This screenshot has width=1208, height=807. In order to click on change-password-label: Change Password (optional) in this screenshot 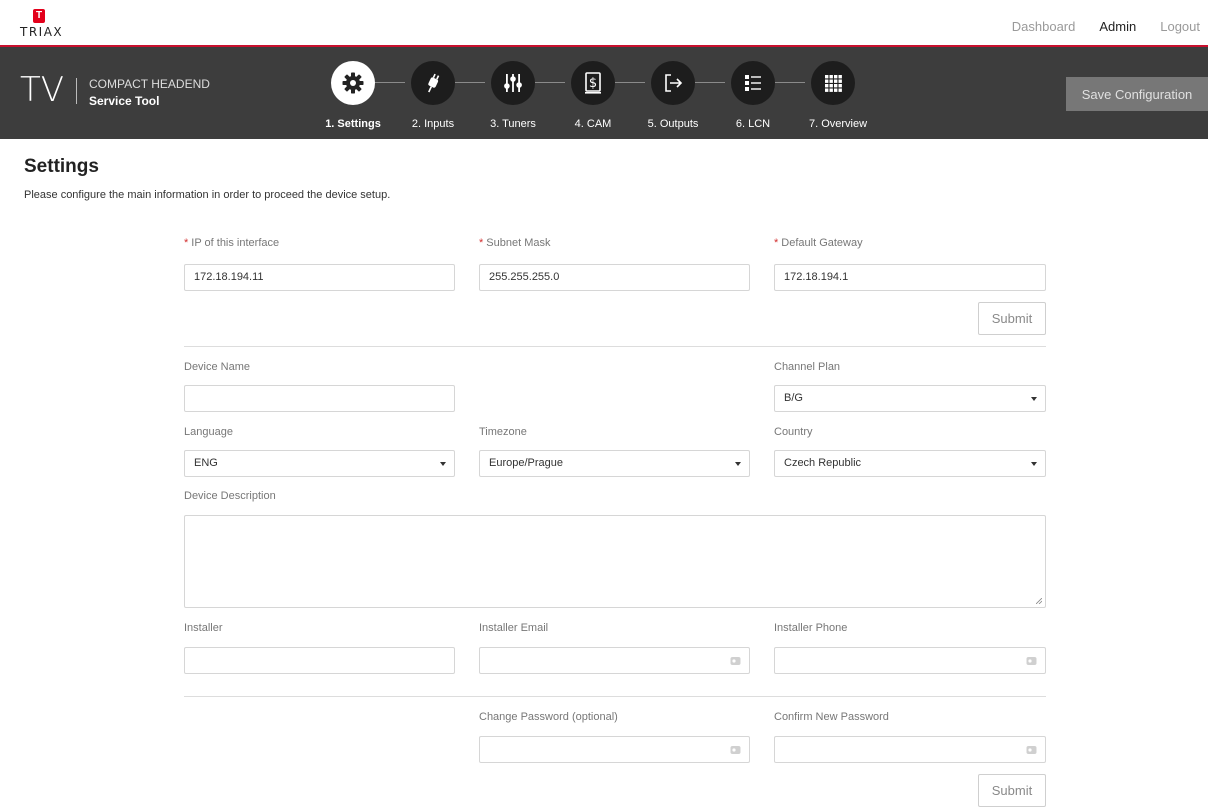, I will do `click(548, 717)`.